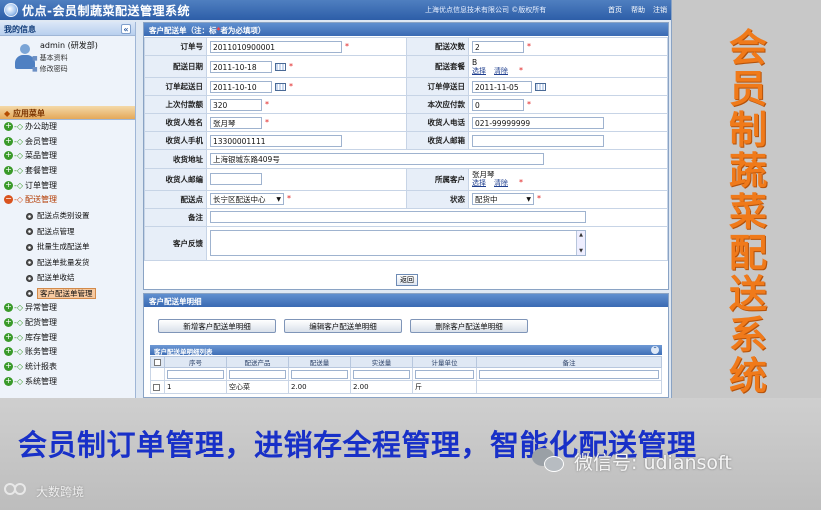  Describe the element at coordinates (175, 179) in the screenshot. I see `postcode-label: 收货人邮编` at that location.